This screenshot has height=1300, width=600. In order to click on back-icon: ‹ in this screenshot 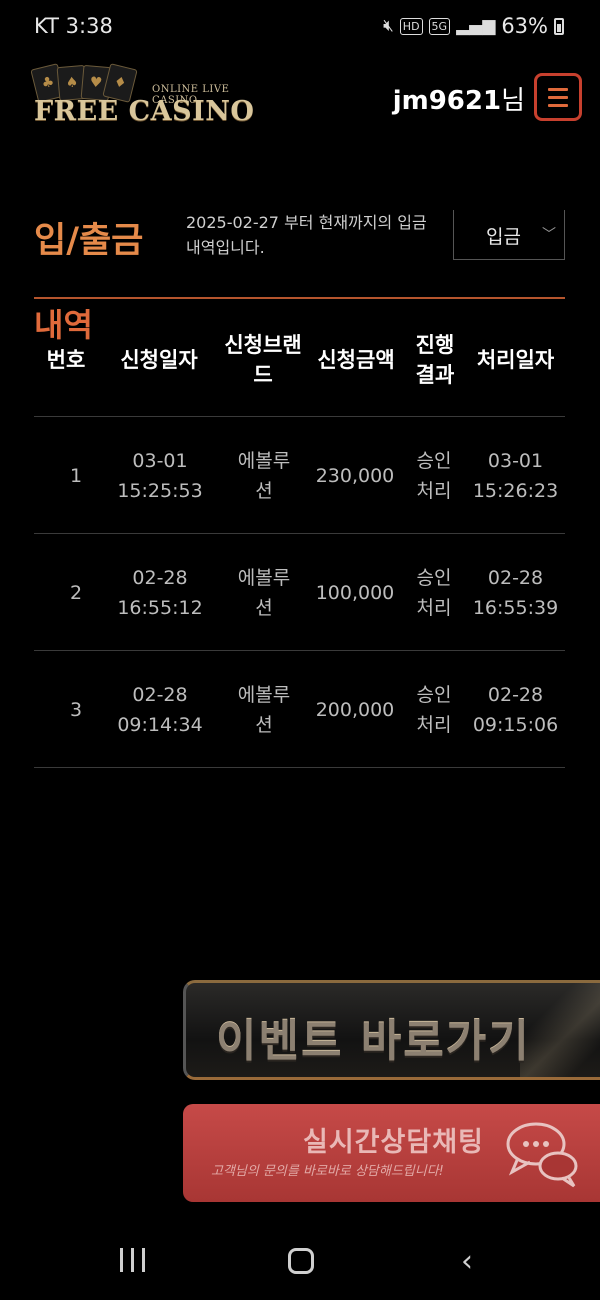, I will do `click(467, 1261)`.